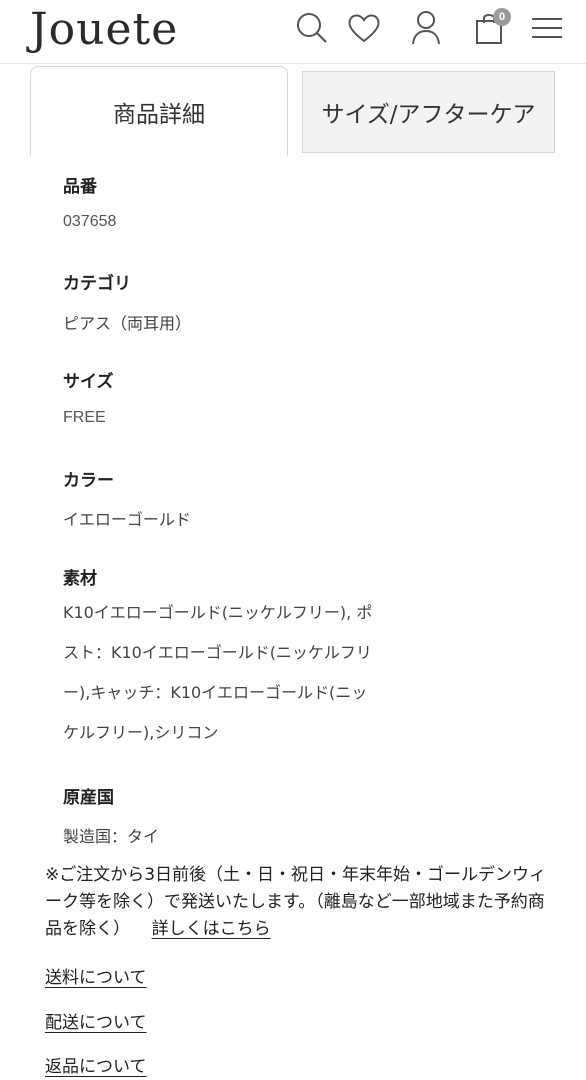  Describe the element at coordinates (90, 221) in the screenshot. I see `product-number-value: 037658` at that location.